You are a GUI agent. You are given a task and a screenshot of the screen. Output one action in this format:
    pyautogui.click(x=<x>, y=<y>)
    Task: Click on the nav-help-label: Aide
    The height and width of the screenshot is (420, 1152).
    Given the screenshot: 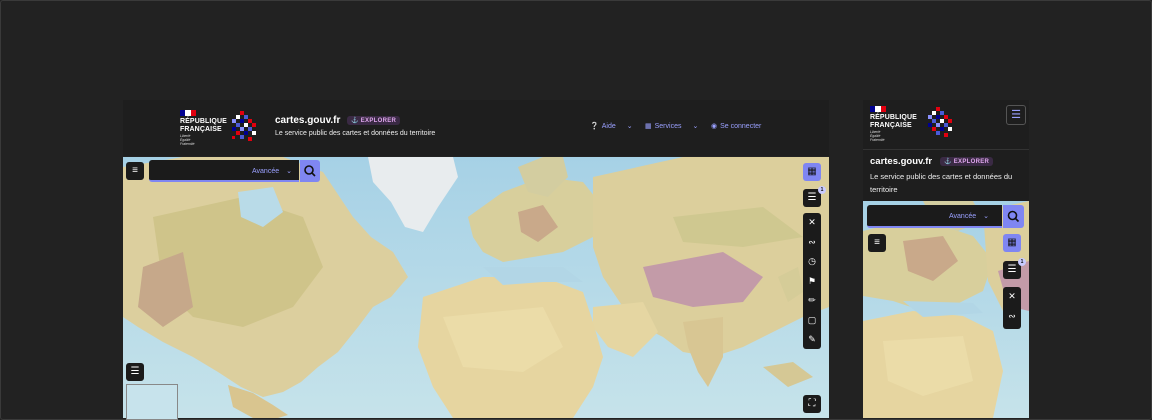 What is the action you would take?
    pyautogui.click(x=608, y=126)
    